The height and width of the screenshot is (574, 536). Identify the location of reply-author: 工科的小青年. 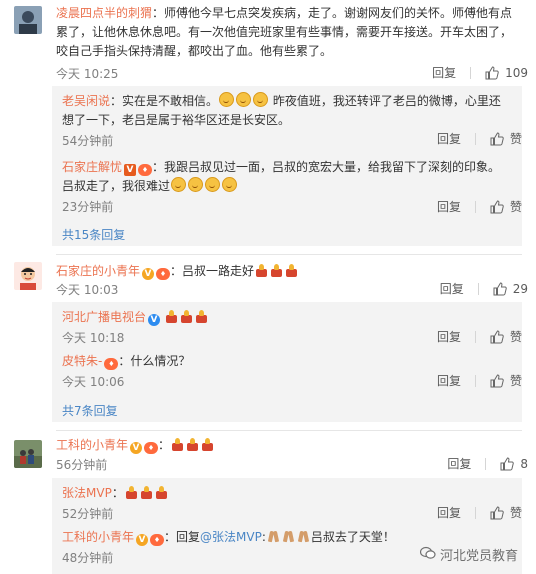
(98, 537).